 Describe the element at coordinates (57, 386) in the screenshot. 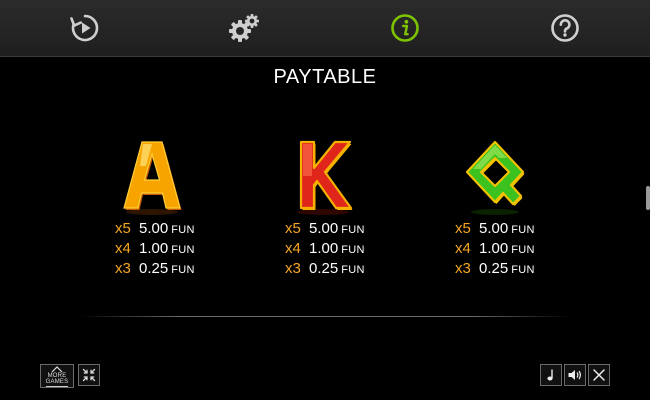

I see `more-games-underline` at that location.